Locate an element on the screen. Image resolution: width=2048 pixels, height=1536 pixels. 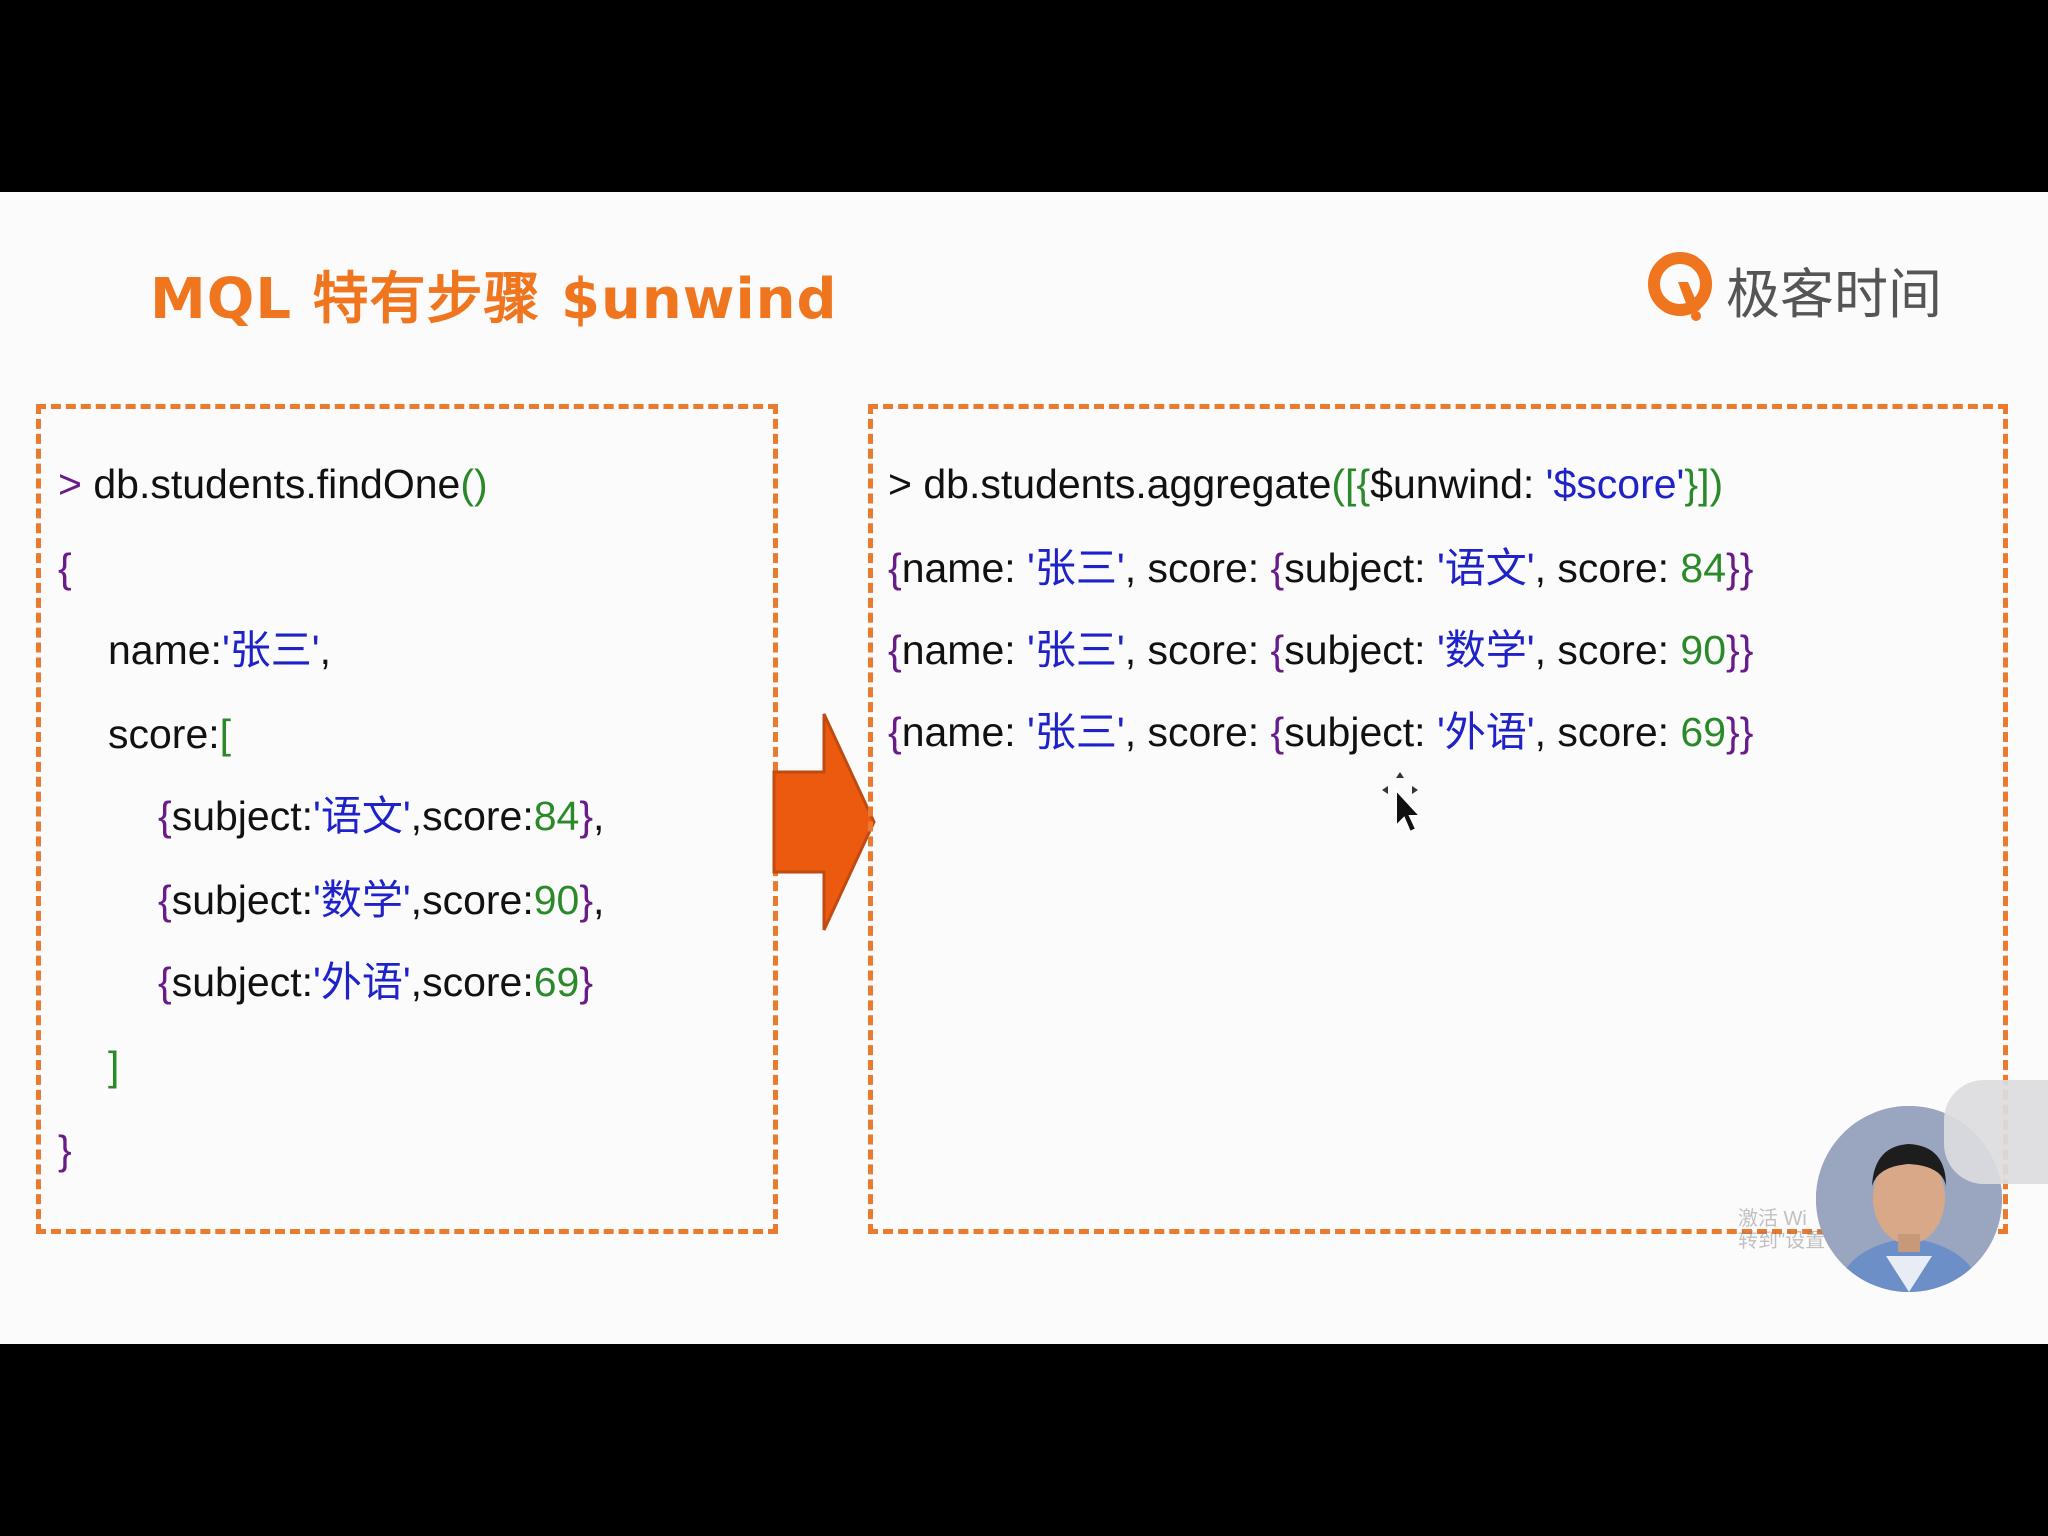
brand-logo-icon is located at coordinates (1680, 286).